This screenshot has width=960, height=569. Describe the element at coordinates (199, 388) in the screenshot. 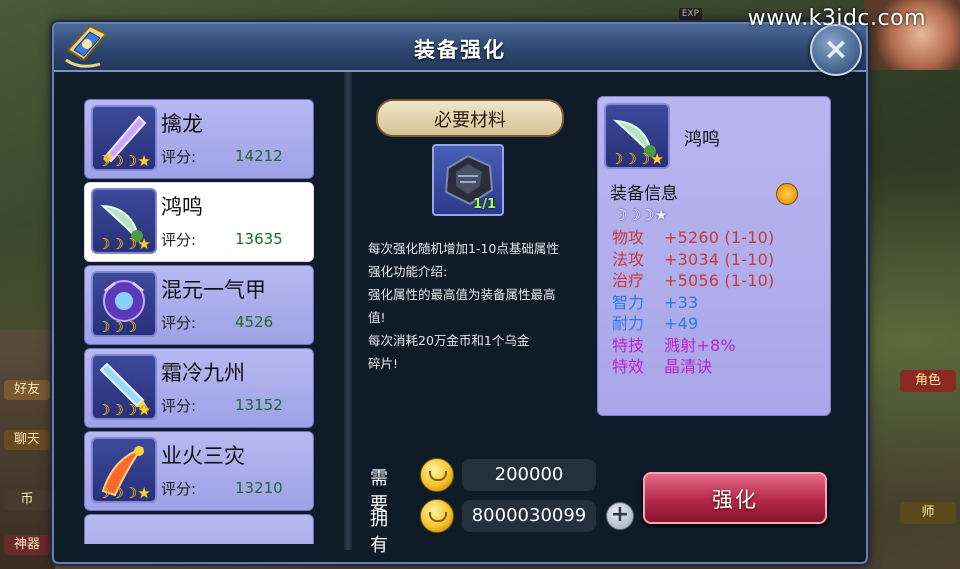

I see `equipment-item-shuangleng: ☽☽☽★ 霜冷九州 评分: 13152` at that location.